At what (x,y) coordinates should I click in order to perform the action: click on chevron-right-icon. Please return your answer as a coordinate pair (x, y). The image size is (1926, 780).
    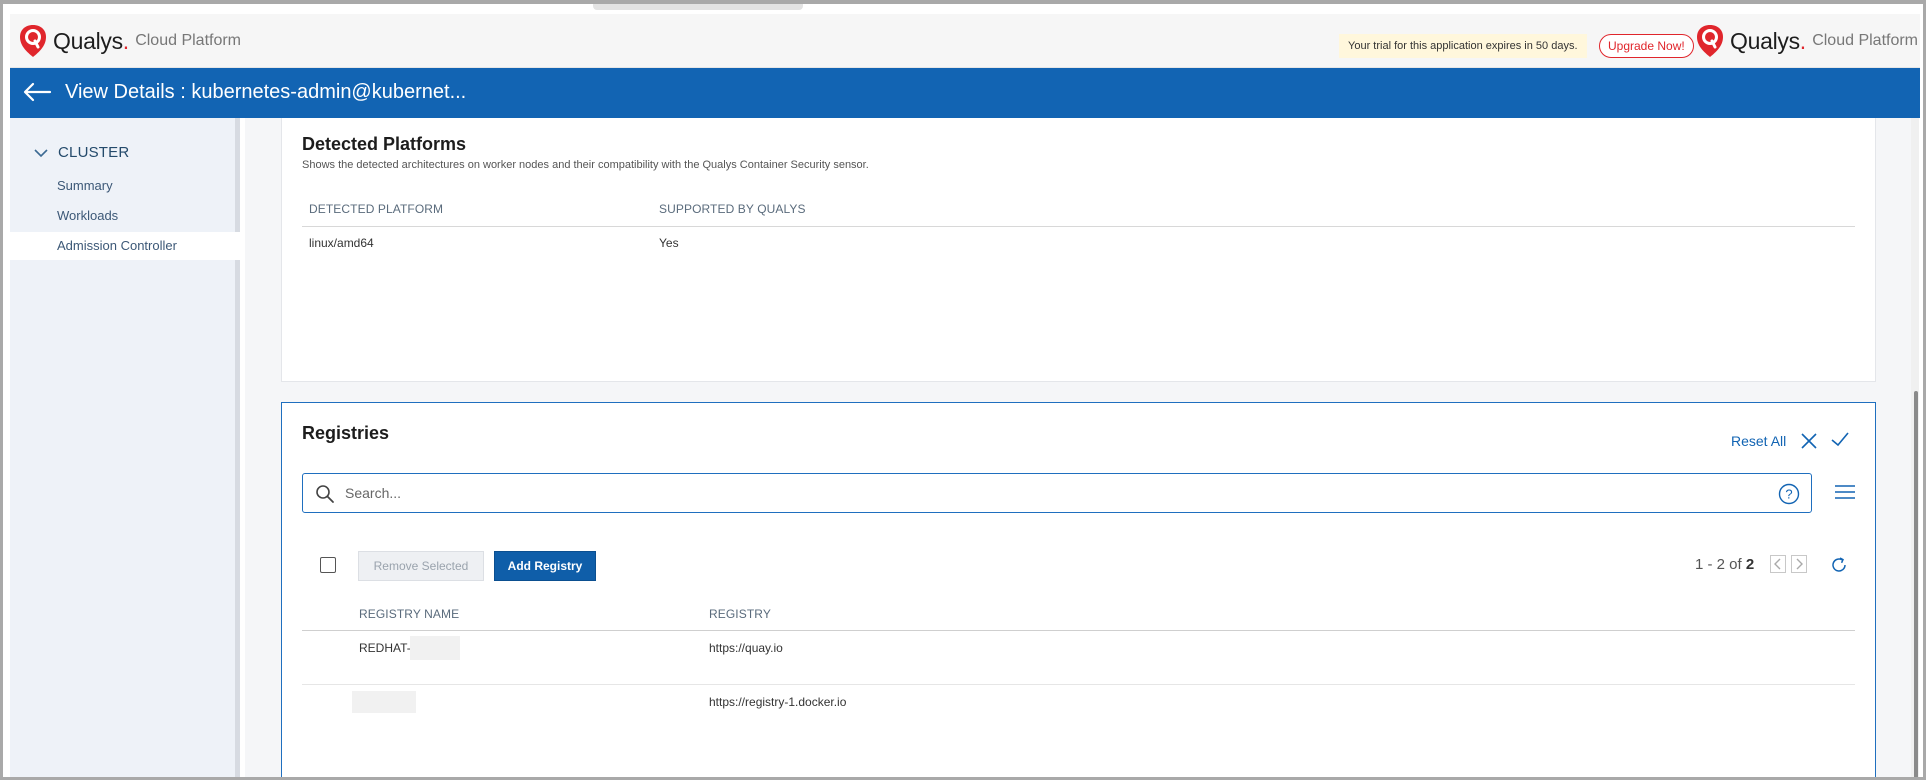
    Looking at the image, I should click on (1799, 564).